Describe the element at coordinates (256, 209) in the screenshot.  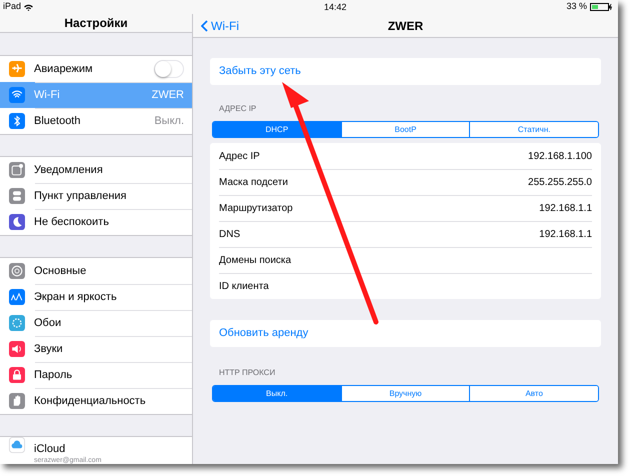
I see `row-label: Маршрутизатор` at that location.